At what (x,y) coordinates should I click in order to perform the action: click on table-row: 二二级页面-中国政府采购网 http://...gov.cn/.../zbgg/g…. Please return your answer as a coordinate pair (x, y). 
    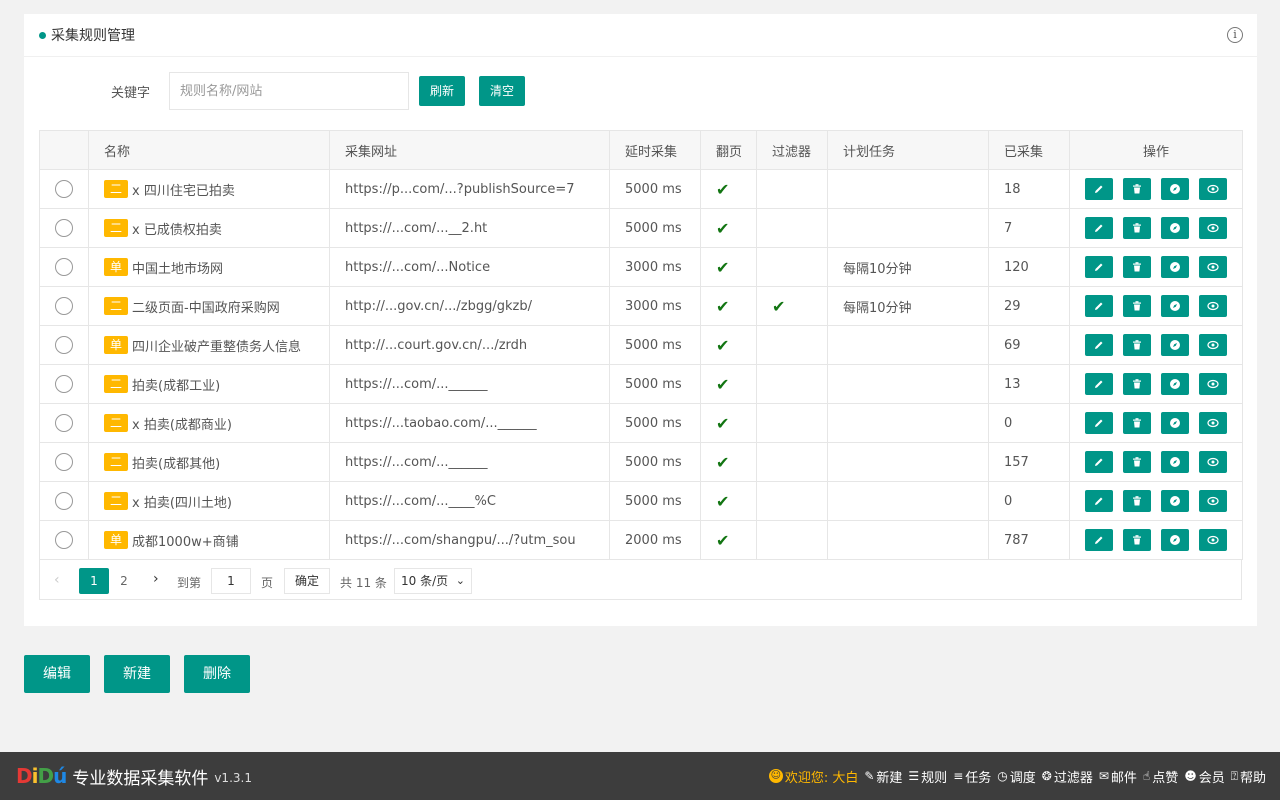
    Looking at the image, I should click on (641, 306).